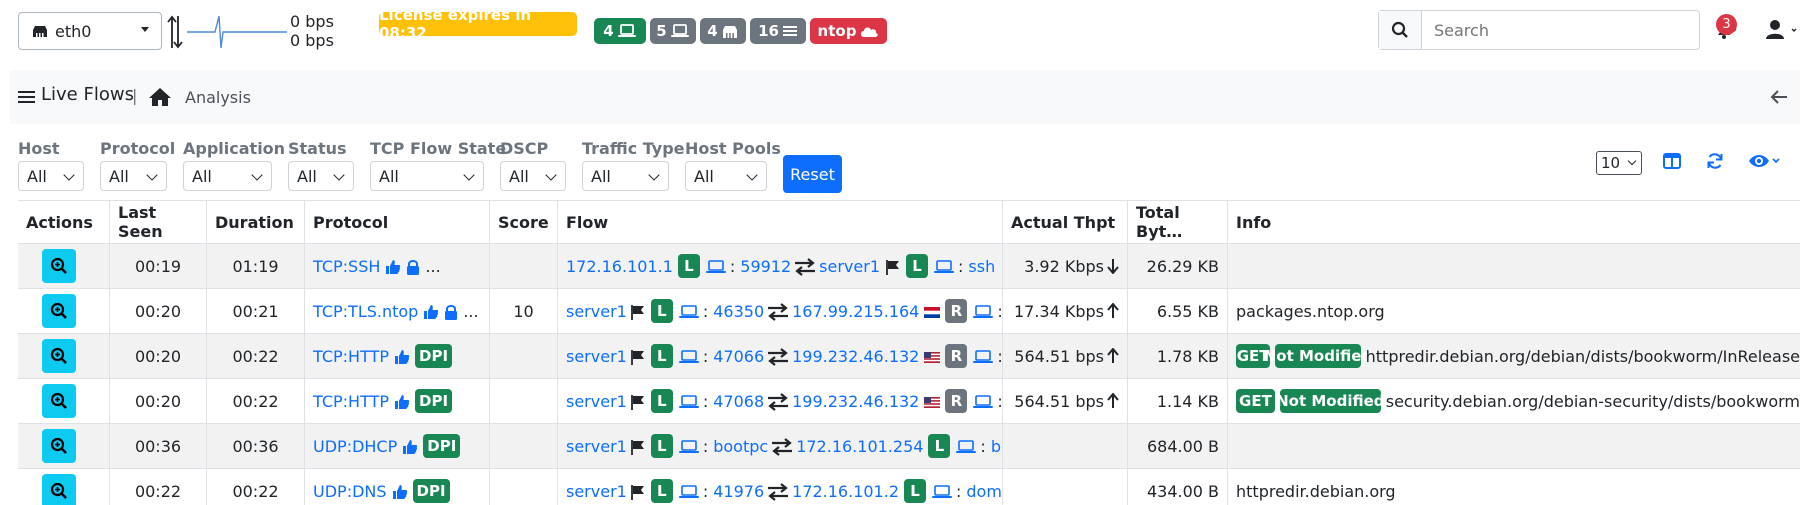 This screenshot has width=1812, height=505. I want to click on column-header-last-seen: Last Seen, so click(157, 222).